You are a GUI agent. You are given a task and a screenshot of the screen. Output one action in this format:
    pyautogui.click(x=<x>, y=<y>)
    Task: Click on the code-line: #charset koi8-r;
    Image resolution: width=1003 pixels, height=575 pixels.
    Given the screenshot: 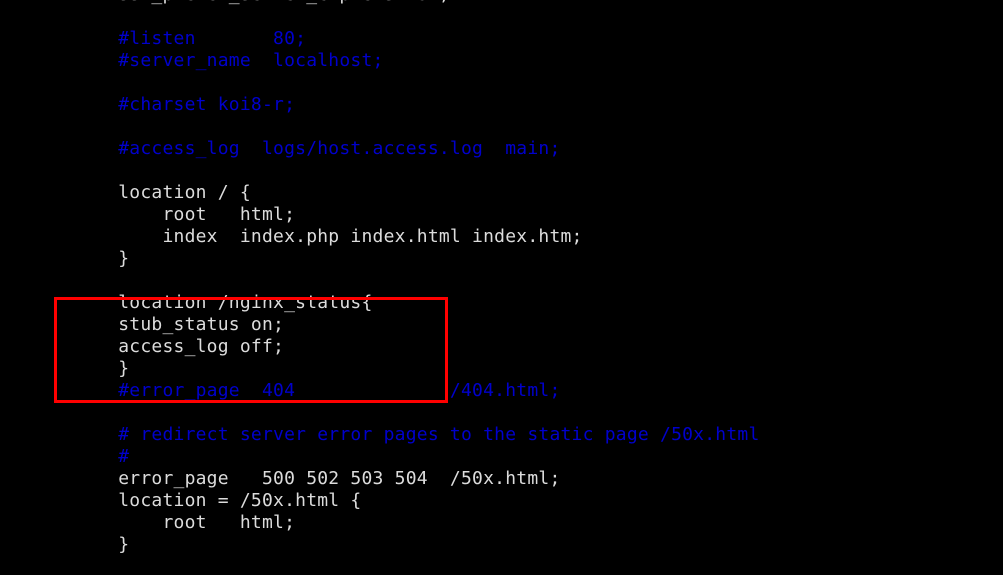 What is the action you would take?
    pyautogui.click(x=185, y=104)
    